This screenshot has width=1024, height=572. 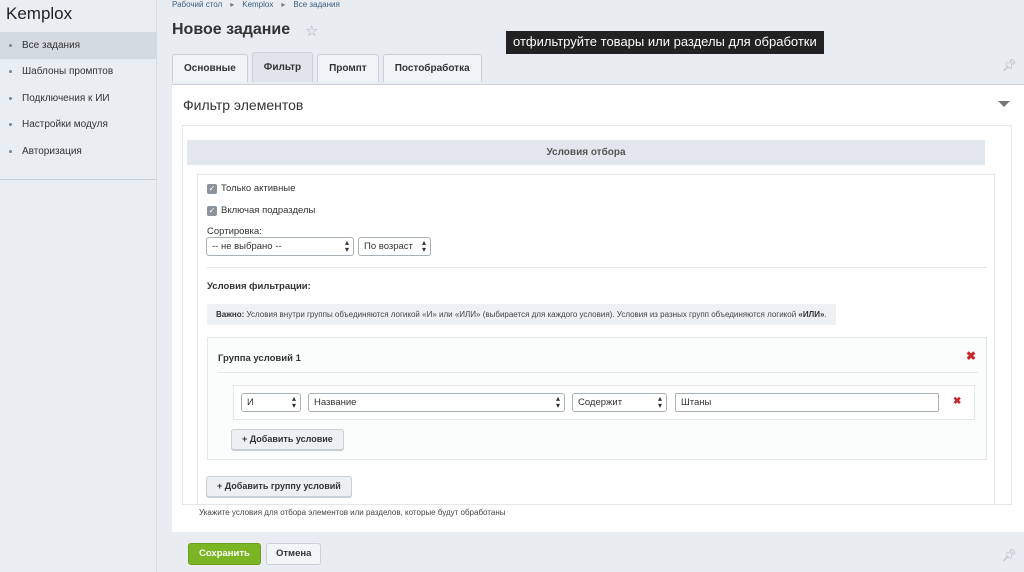 I want to click on sort-order-select: По возраст ▴ ▾, so click(x=394, y=246).